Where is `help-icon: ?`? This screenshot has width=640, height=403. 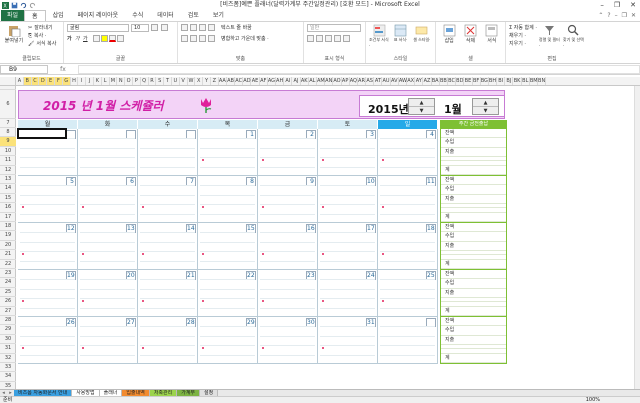 help-icon: ? is located at coordinates (608, 15).